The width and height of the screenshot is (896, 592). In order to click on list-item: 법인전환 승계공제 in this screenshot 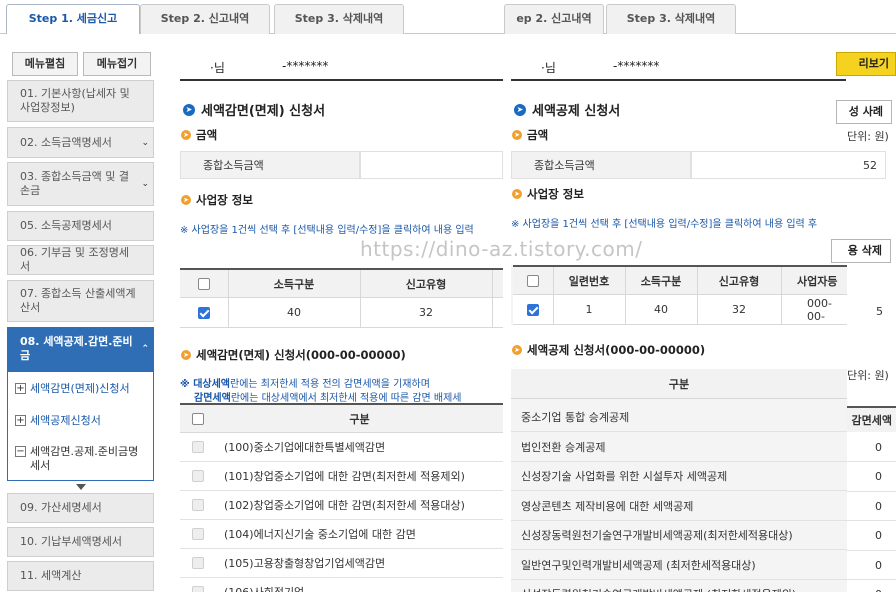, I will do `click(679, 447)`.